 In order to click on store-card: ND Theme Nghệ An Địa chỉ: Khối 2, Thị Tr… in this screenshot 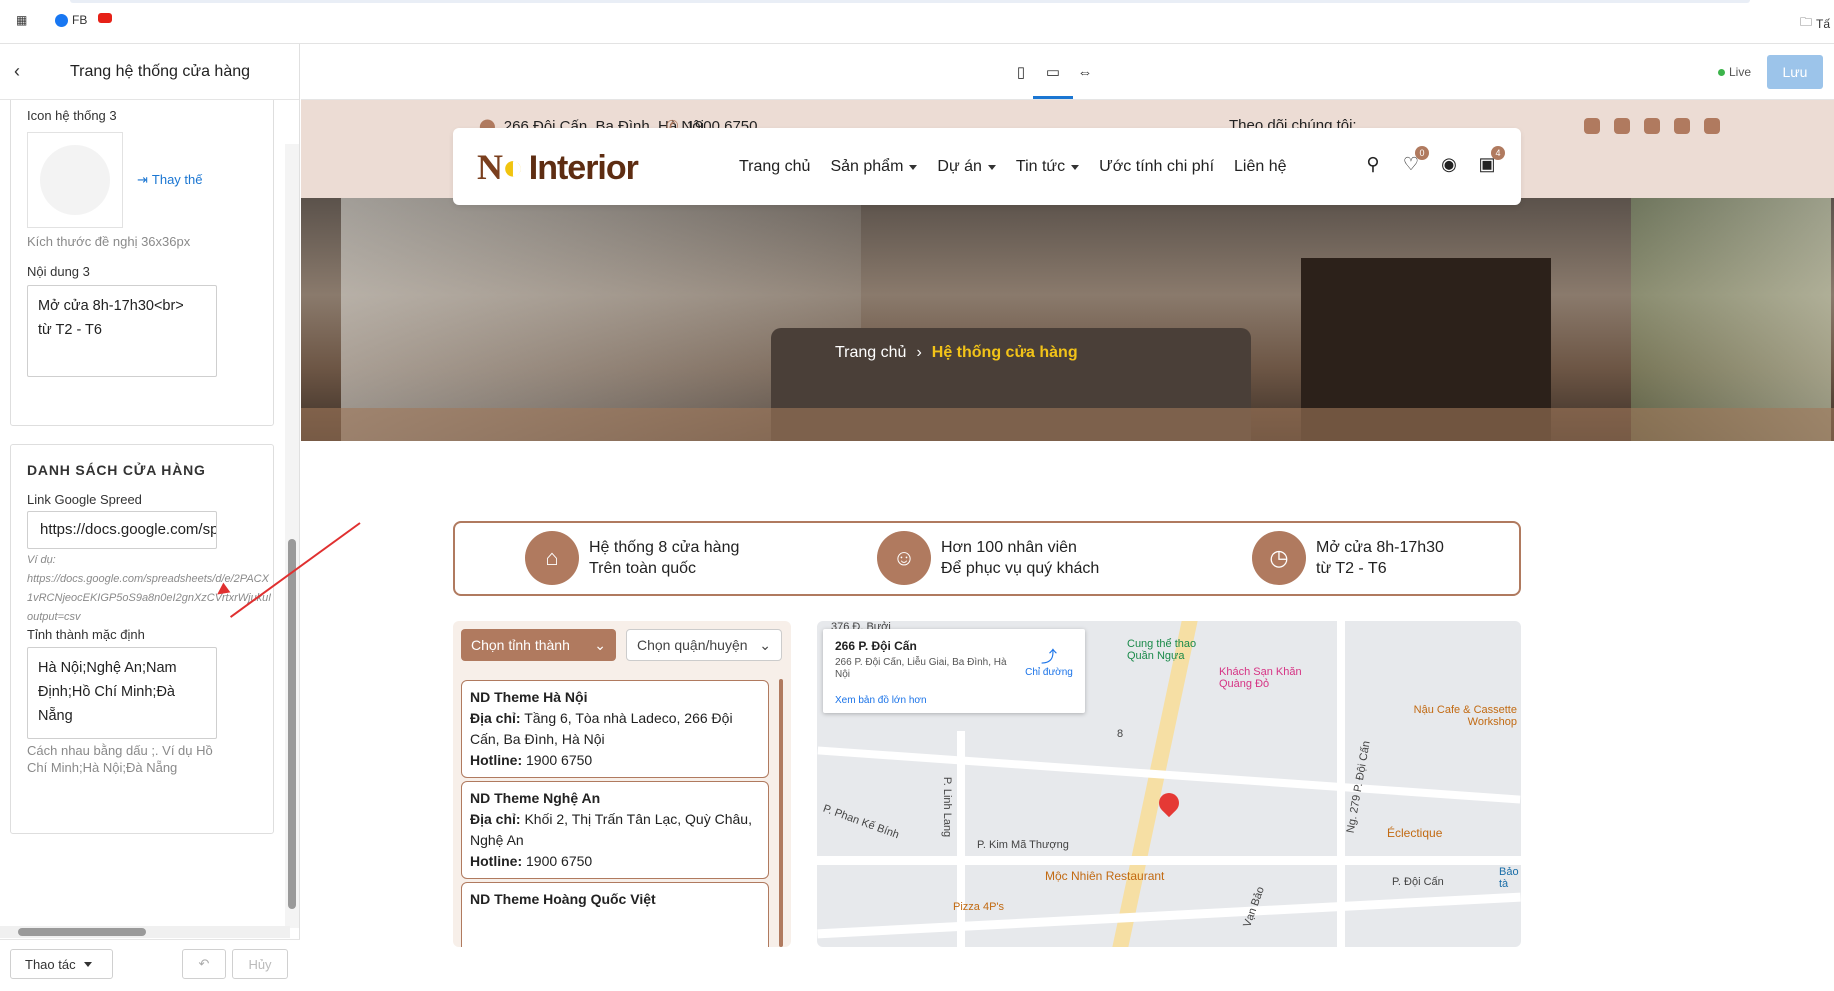, I will do `click(615, 830)`.